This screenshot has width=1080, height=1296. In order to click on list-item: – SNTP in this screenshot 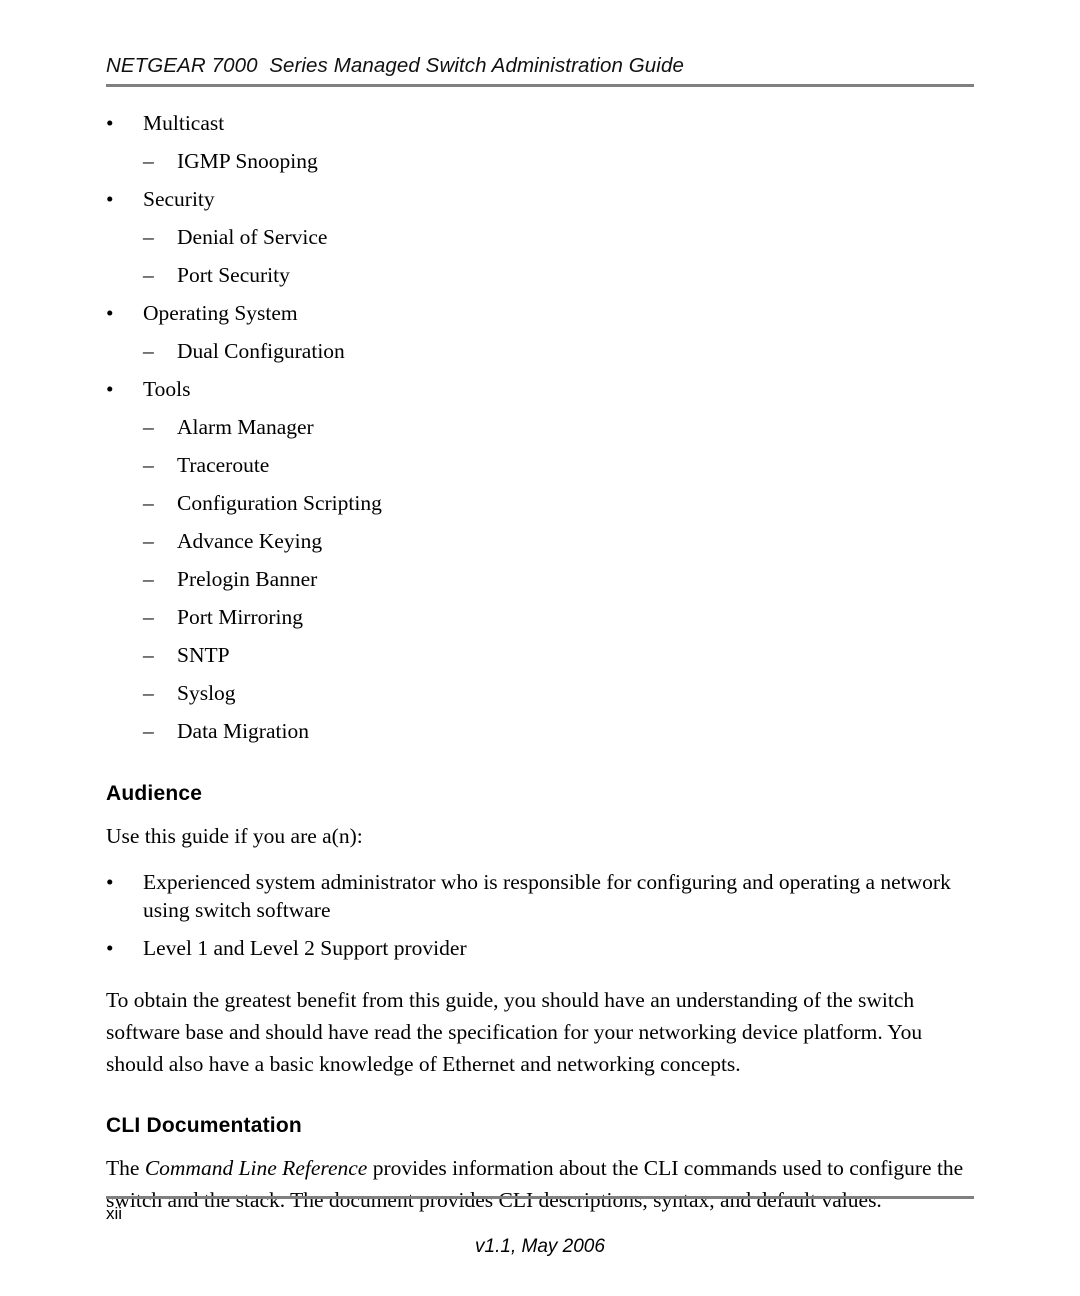, I will do `click(540, 655)`.